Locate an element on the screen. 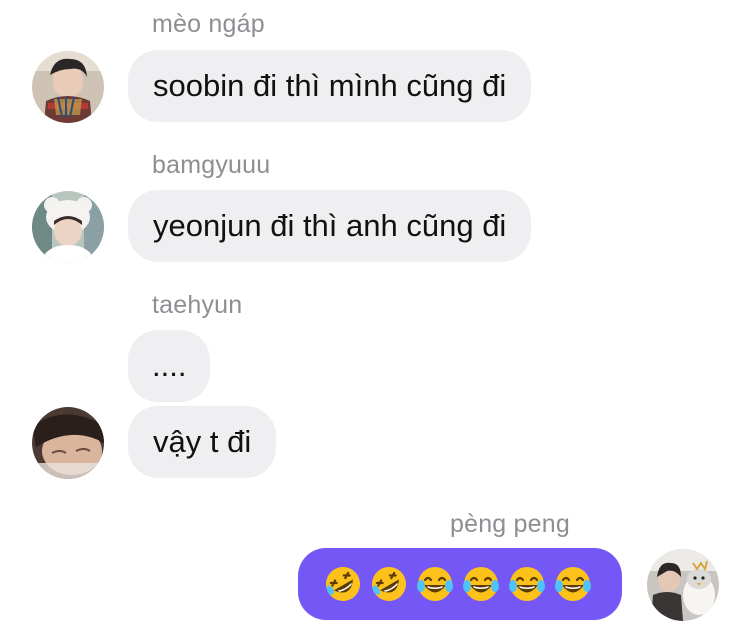 Image resolution: width=750 pixels, height=635 pixels. sender-name: pèng peng is located at coordinates (510, 524).